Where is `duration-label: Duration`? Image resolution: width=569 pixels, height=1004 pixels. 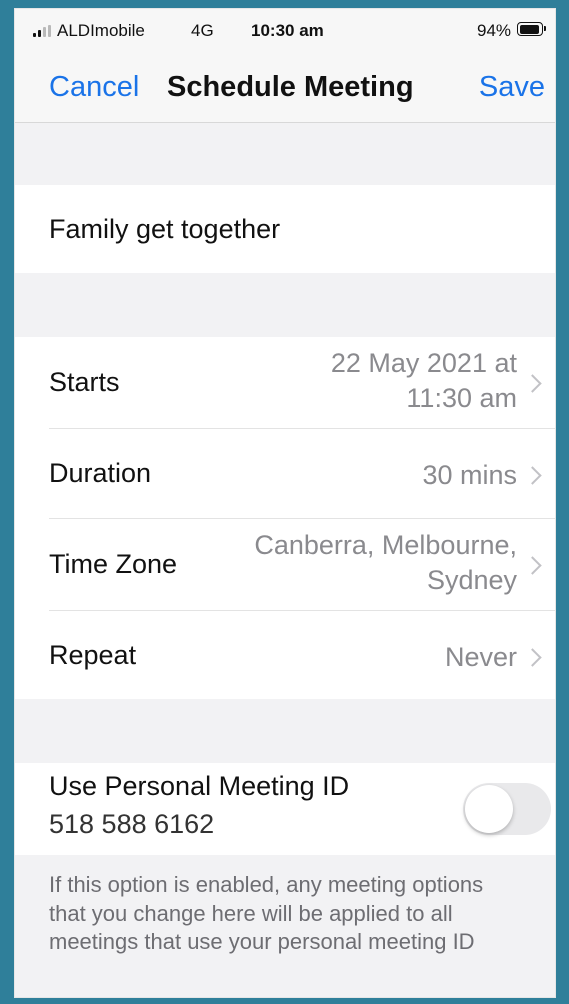 duration-label: Duration is located at coordinates (100, 473).